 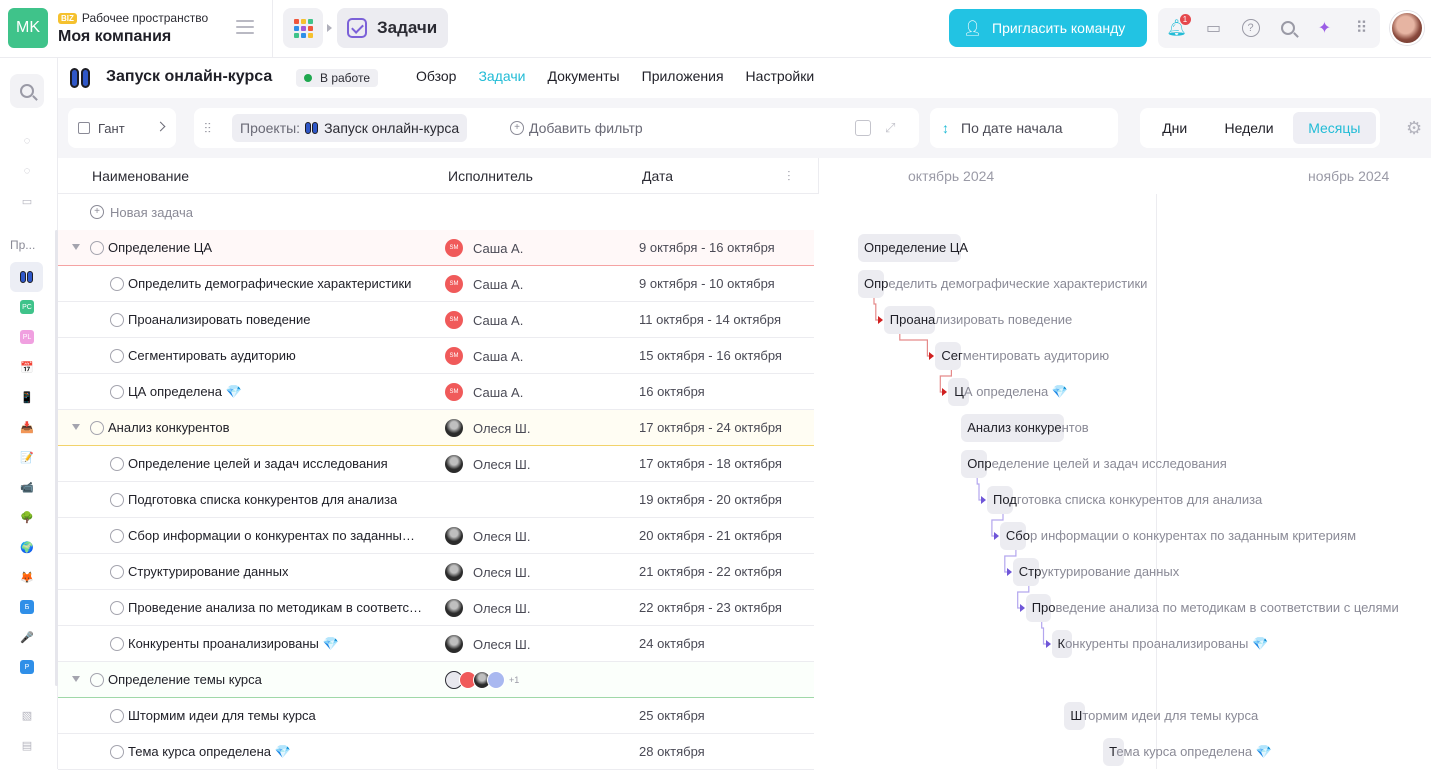 What do you see at coordinates (222, 715) in the screenshot?
I see `task-name: Штормим идеи для темы курса` at bounding box center [222, 715].